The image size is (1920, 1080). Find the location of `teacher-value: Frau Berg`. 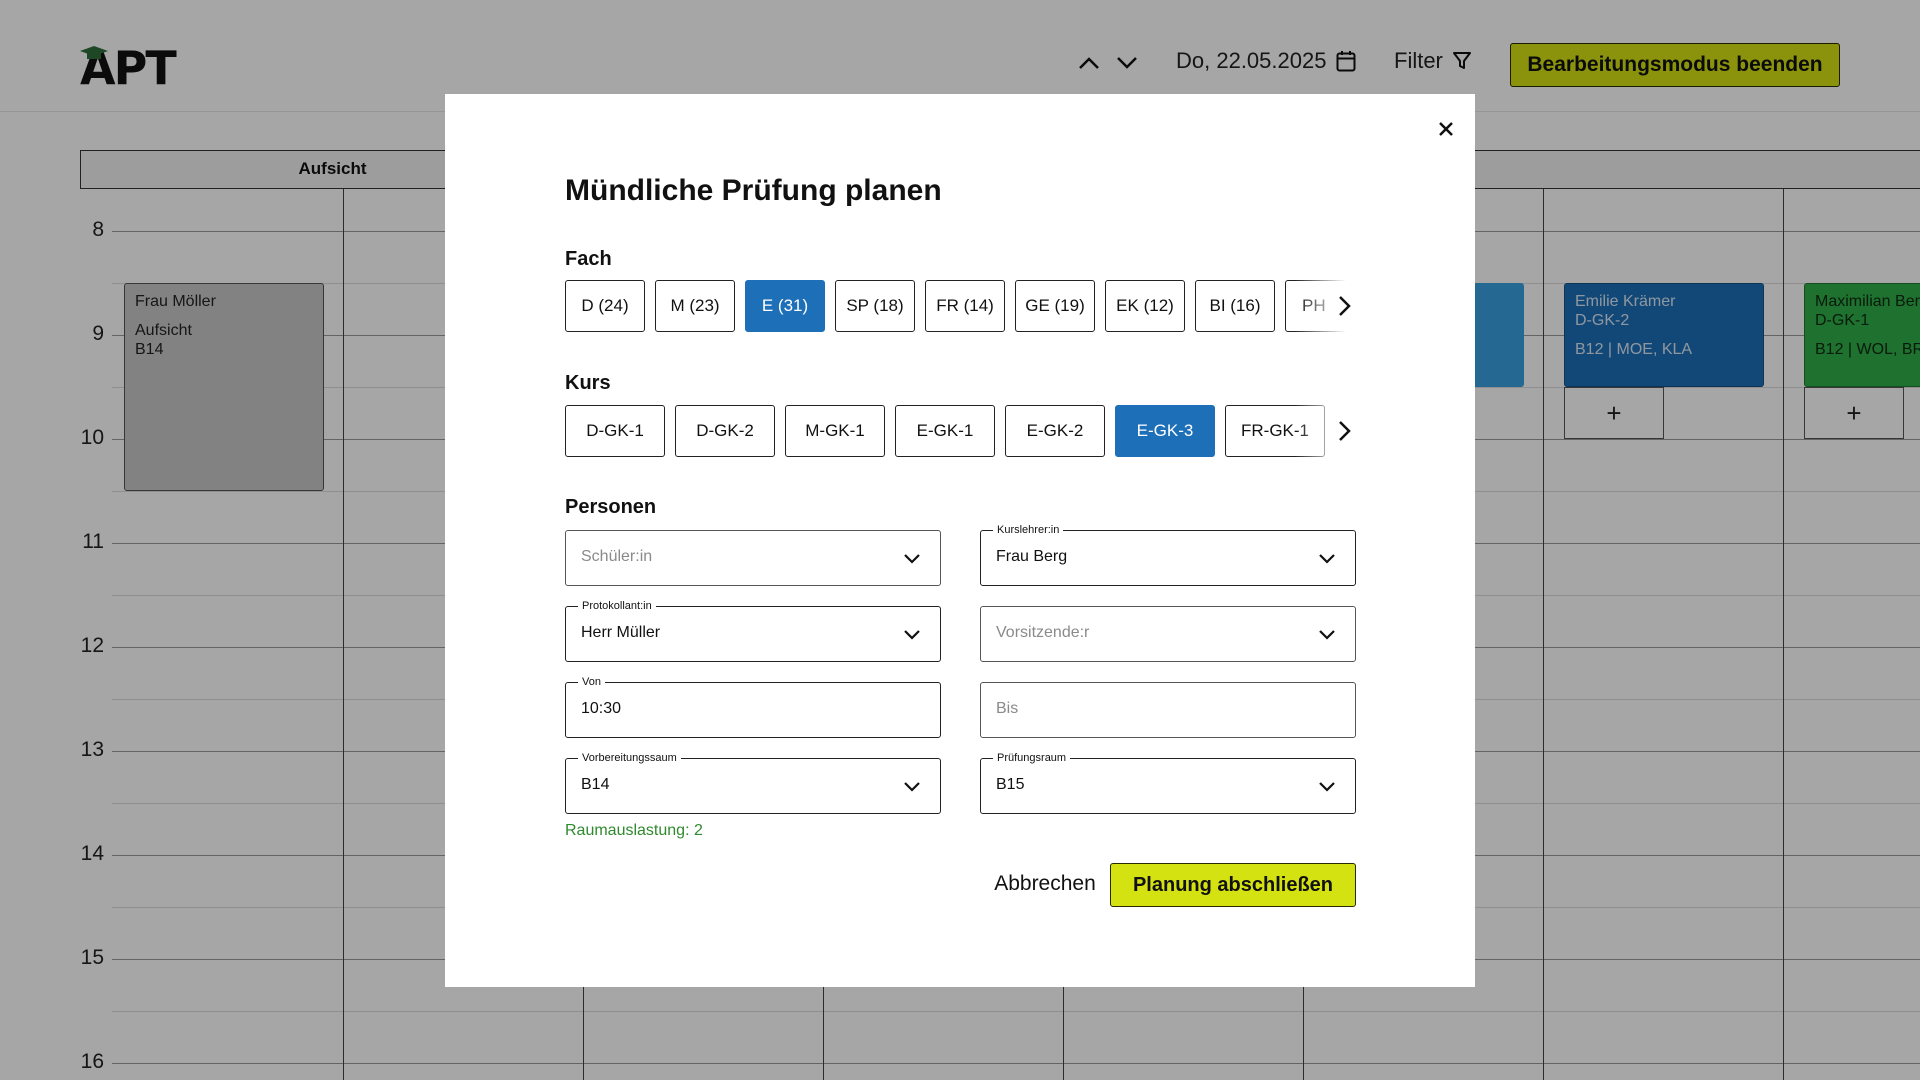

teacher-value: Frau Berg is located at coordinates (1032, 556).